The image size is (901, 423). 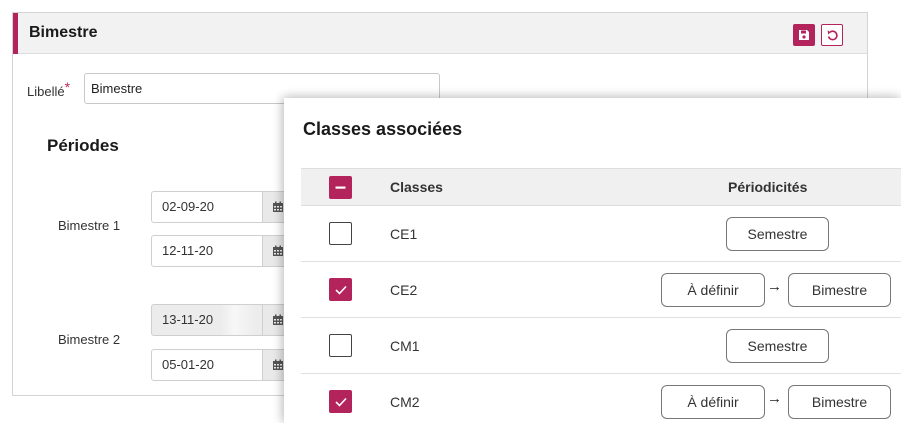 What do you see at coordinates (207, 207) in the screenshot?
I see `date-start-1-value: 02-09-20` at bounding box center [207, 207].